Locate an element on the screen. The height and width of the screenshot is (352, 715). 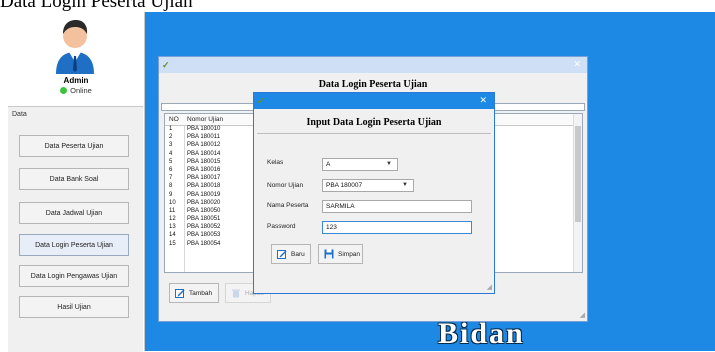
online-status-icon is located at coordinates (64, 90).